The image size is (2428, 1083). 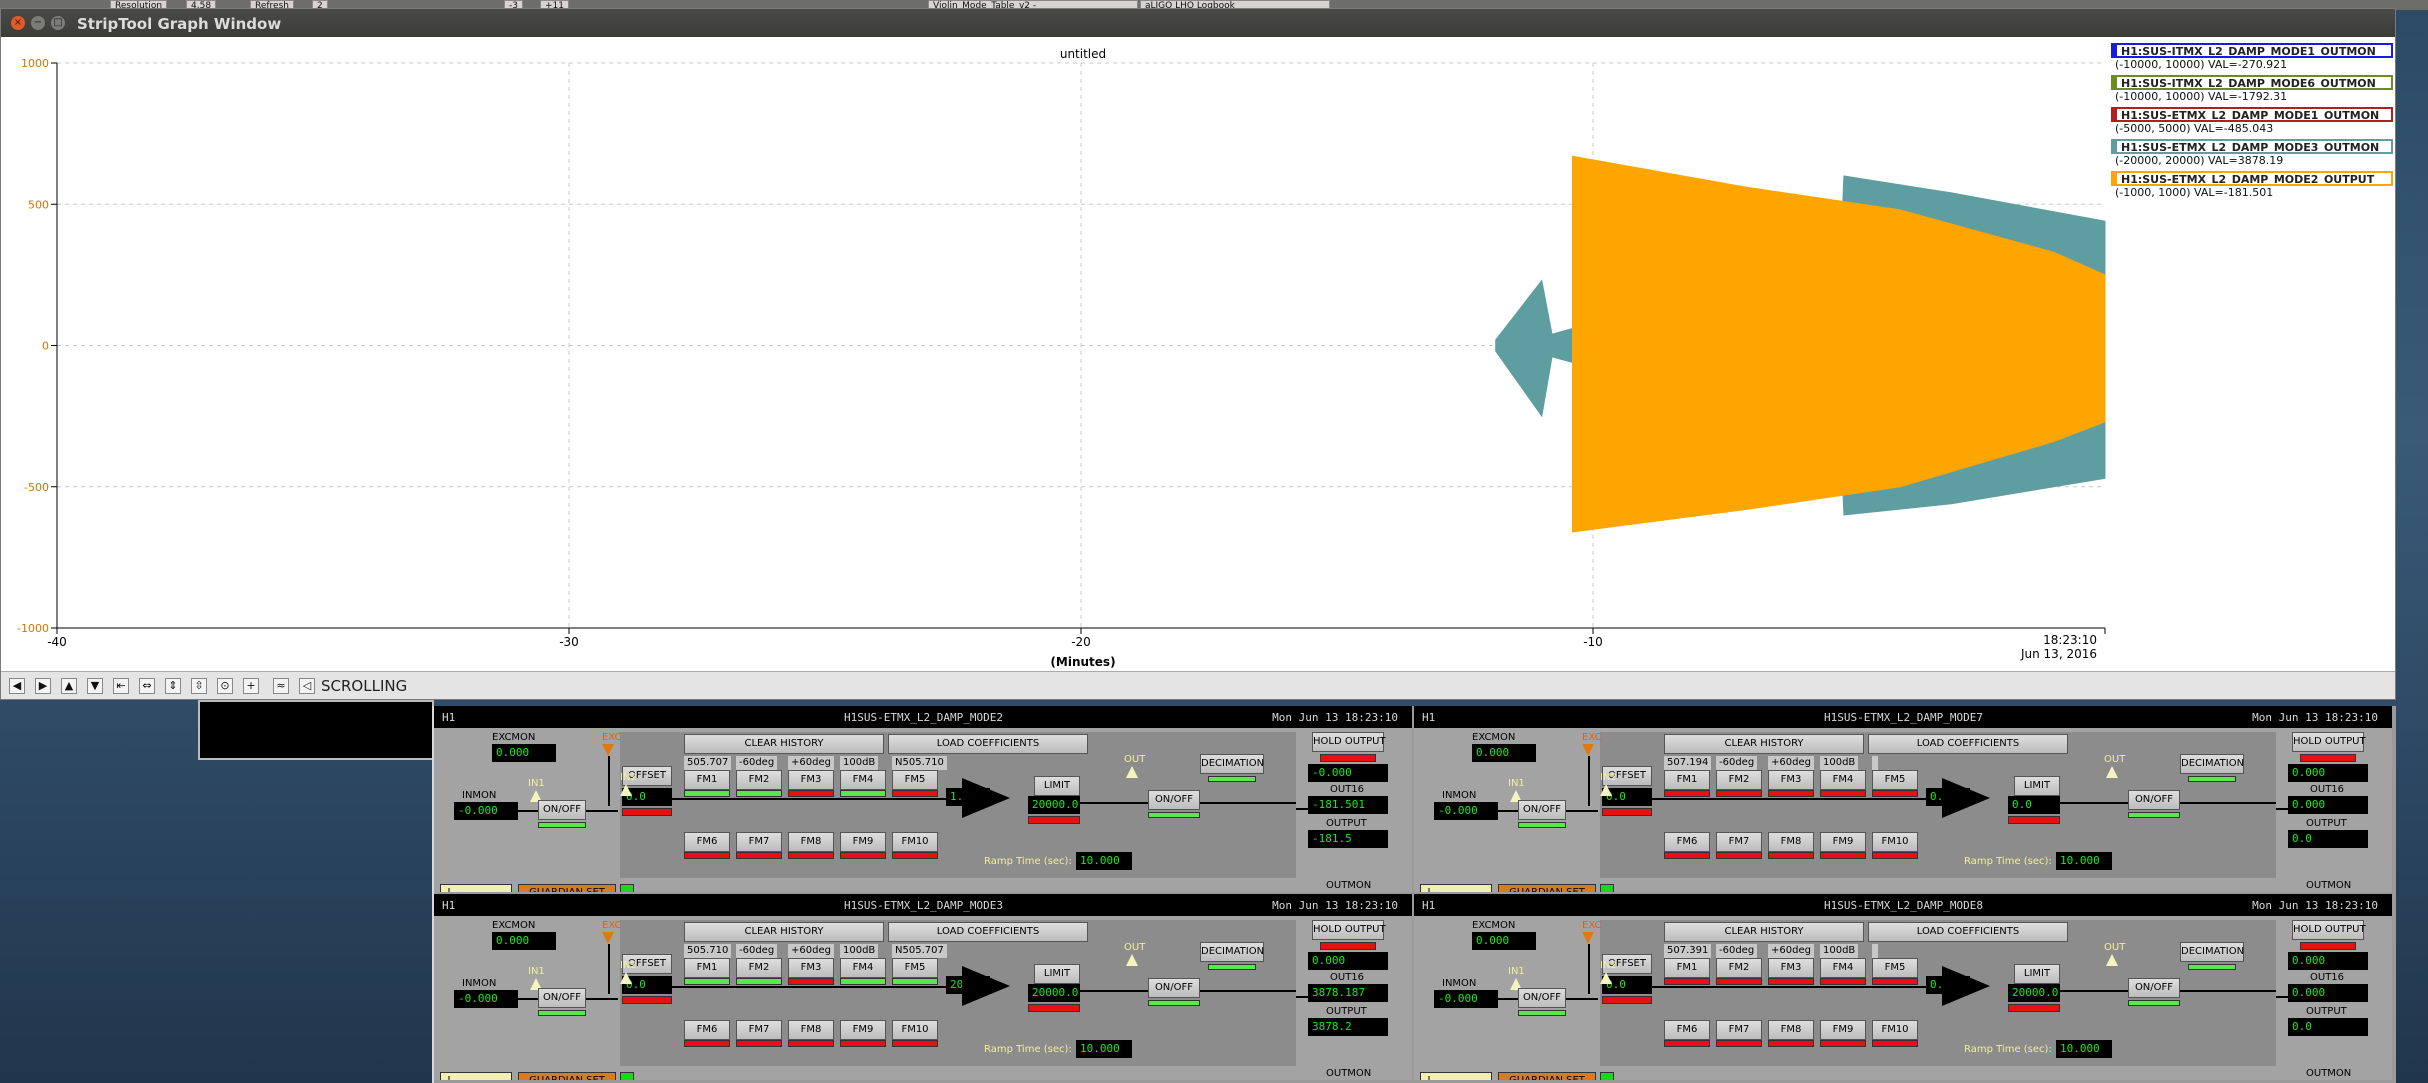 What do you see at coordinates (147, 686) in the screenshot?
I see `zoom-x-out-icon: ⇔` at bounding box center [147, 686].